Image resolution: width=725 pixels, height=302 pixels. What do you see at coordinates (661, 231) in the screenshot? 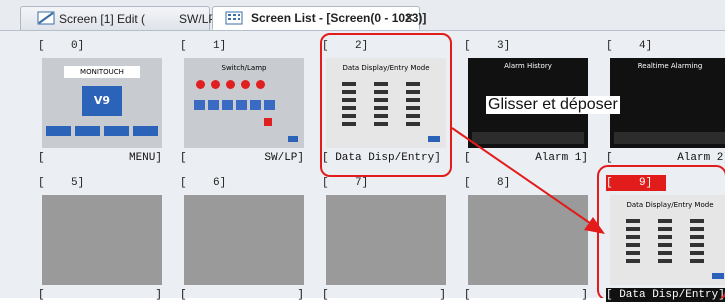
I see `highlight-target-screen` at bounding box center [661, 231].